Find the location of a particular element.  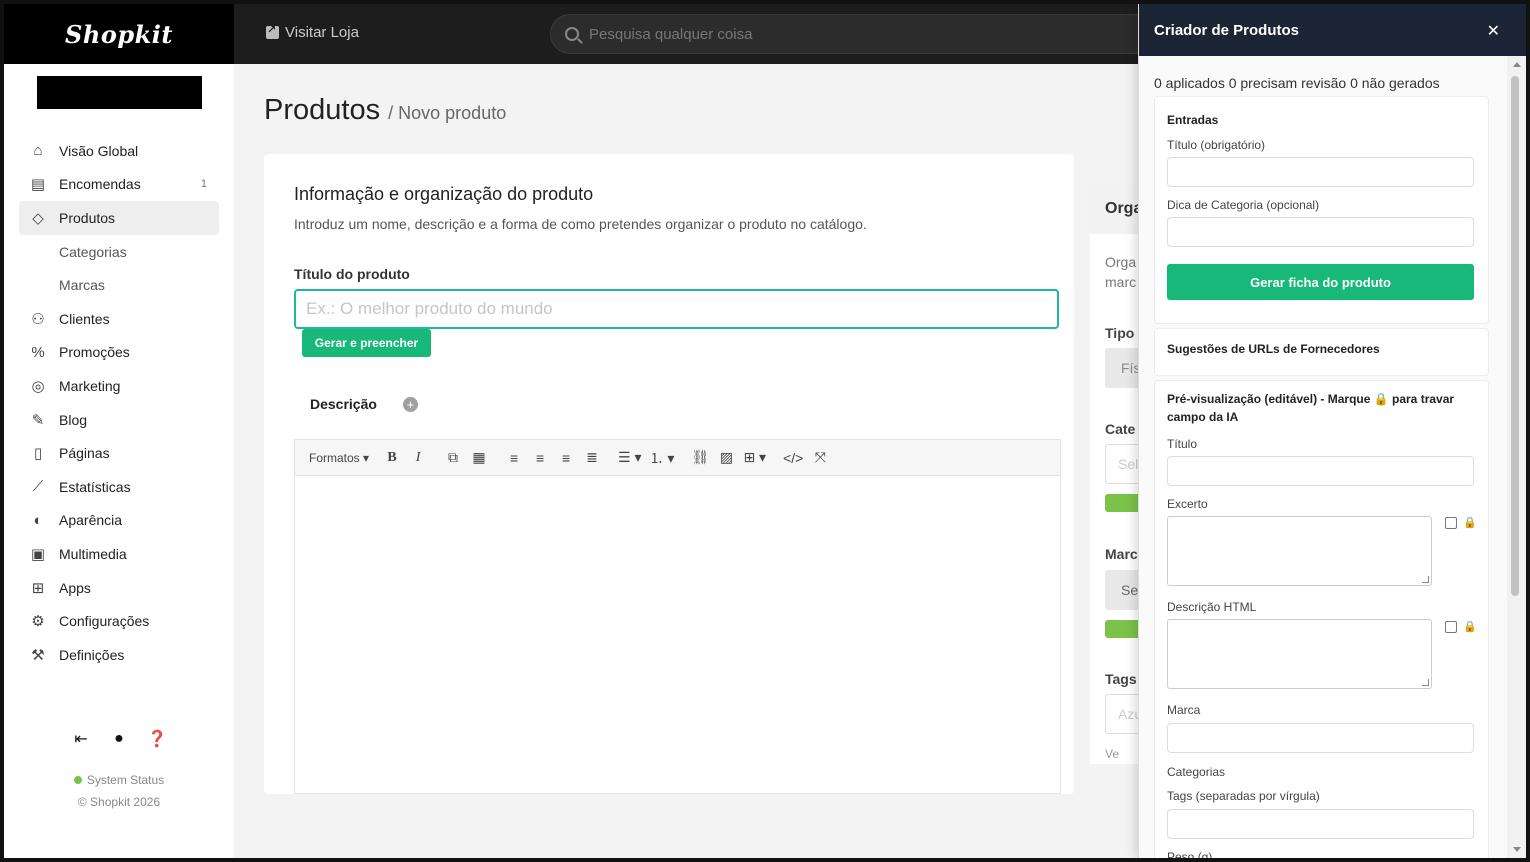

tags-input is located at coordinates (1320, 824).